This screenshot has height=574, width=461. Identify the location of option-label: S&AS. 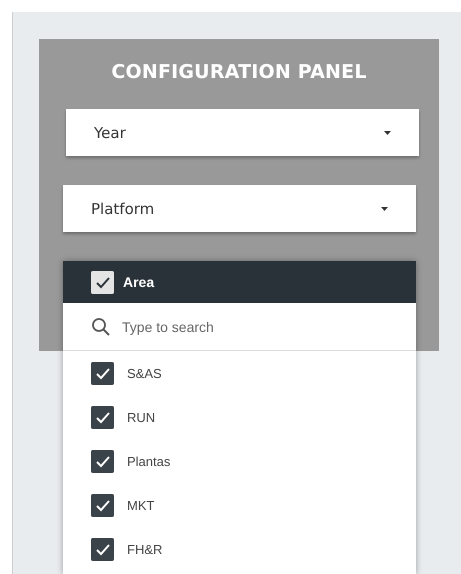
(144, 373).